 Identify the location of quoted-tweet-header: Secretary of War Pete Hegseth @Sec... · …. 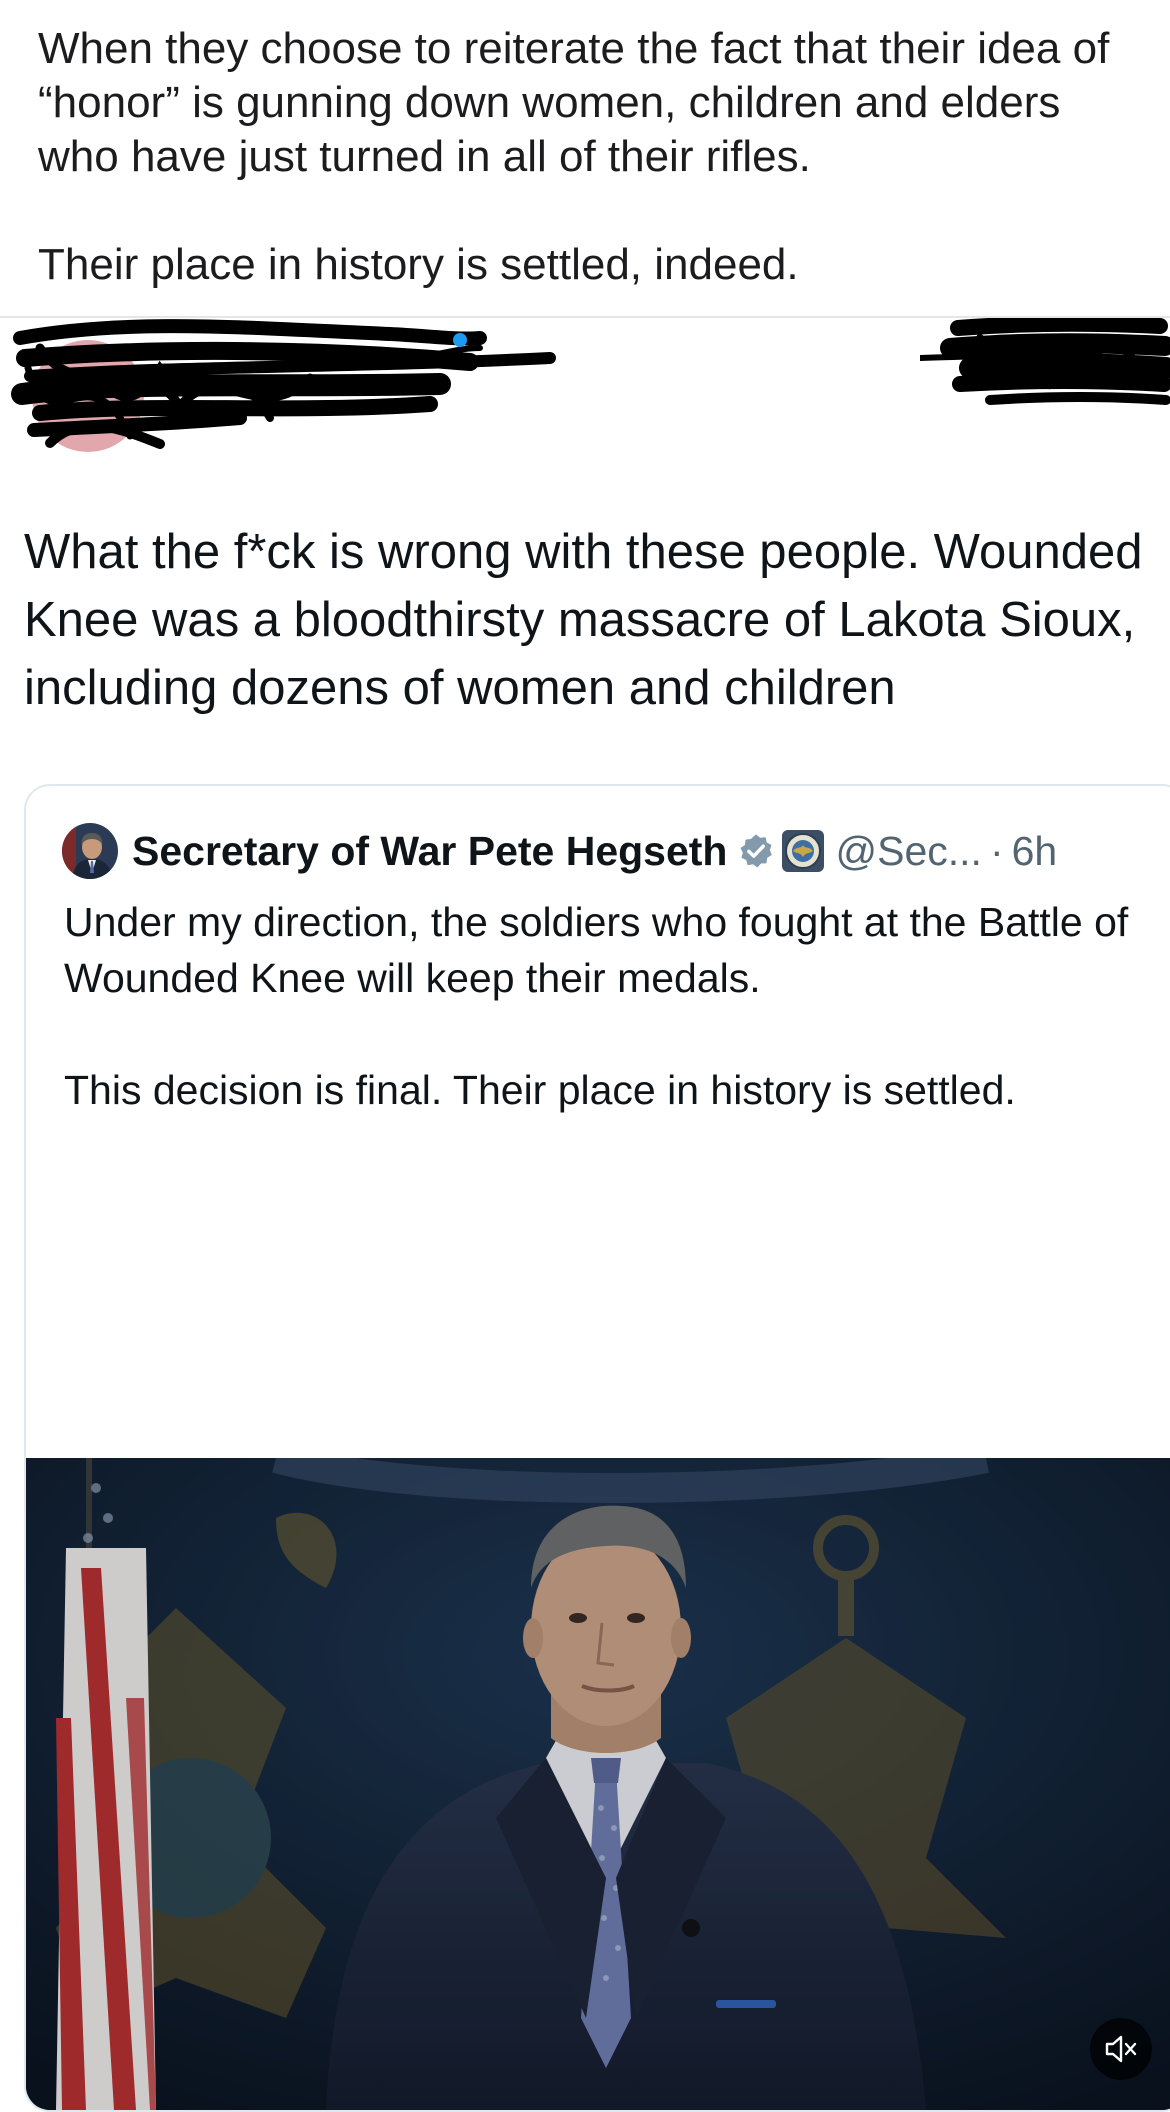
(559, 851).